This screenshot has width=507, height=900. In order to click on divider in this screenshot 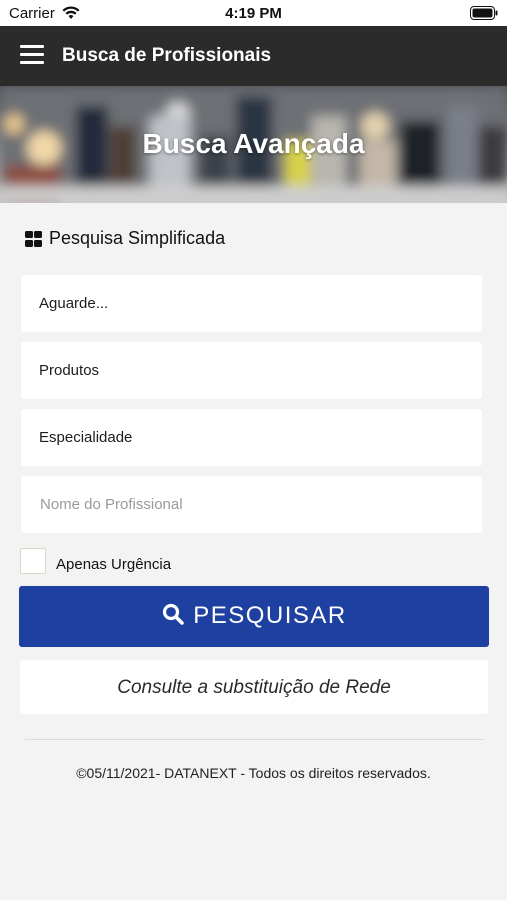, I will do `click(254, 739)`.